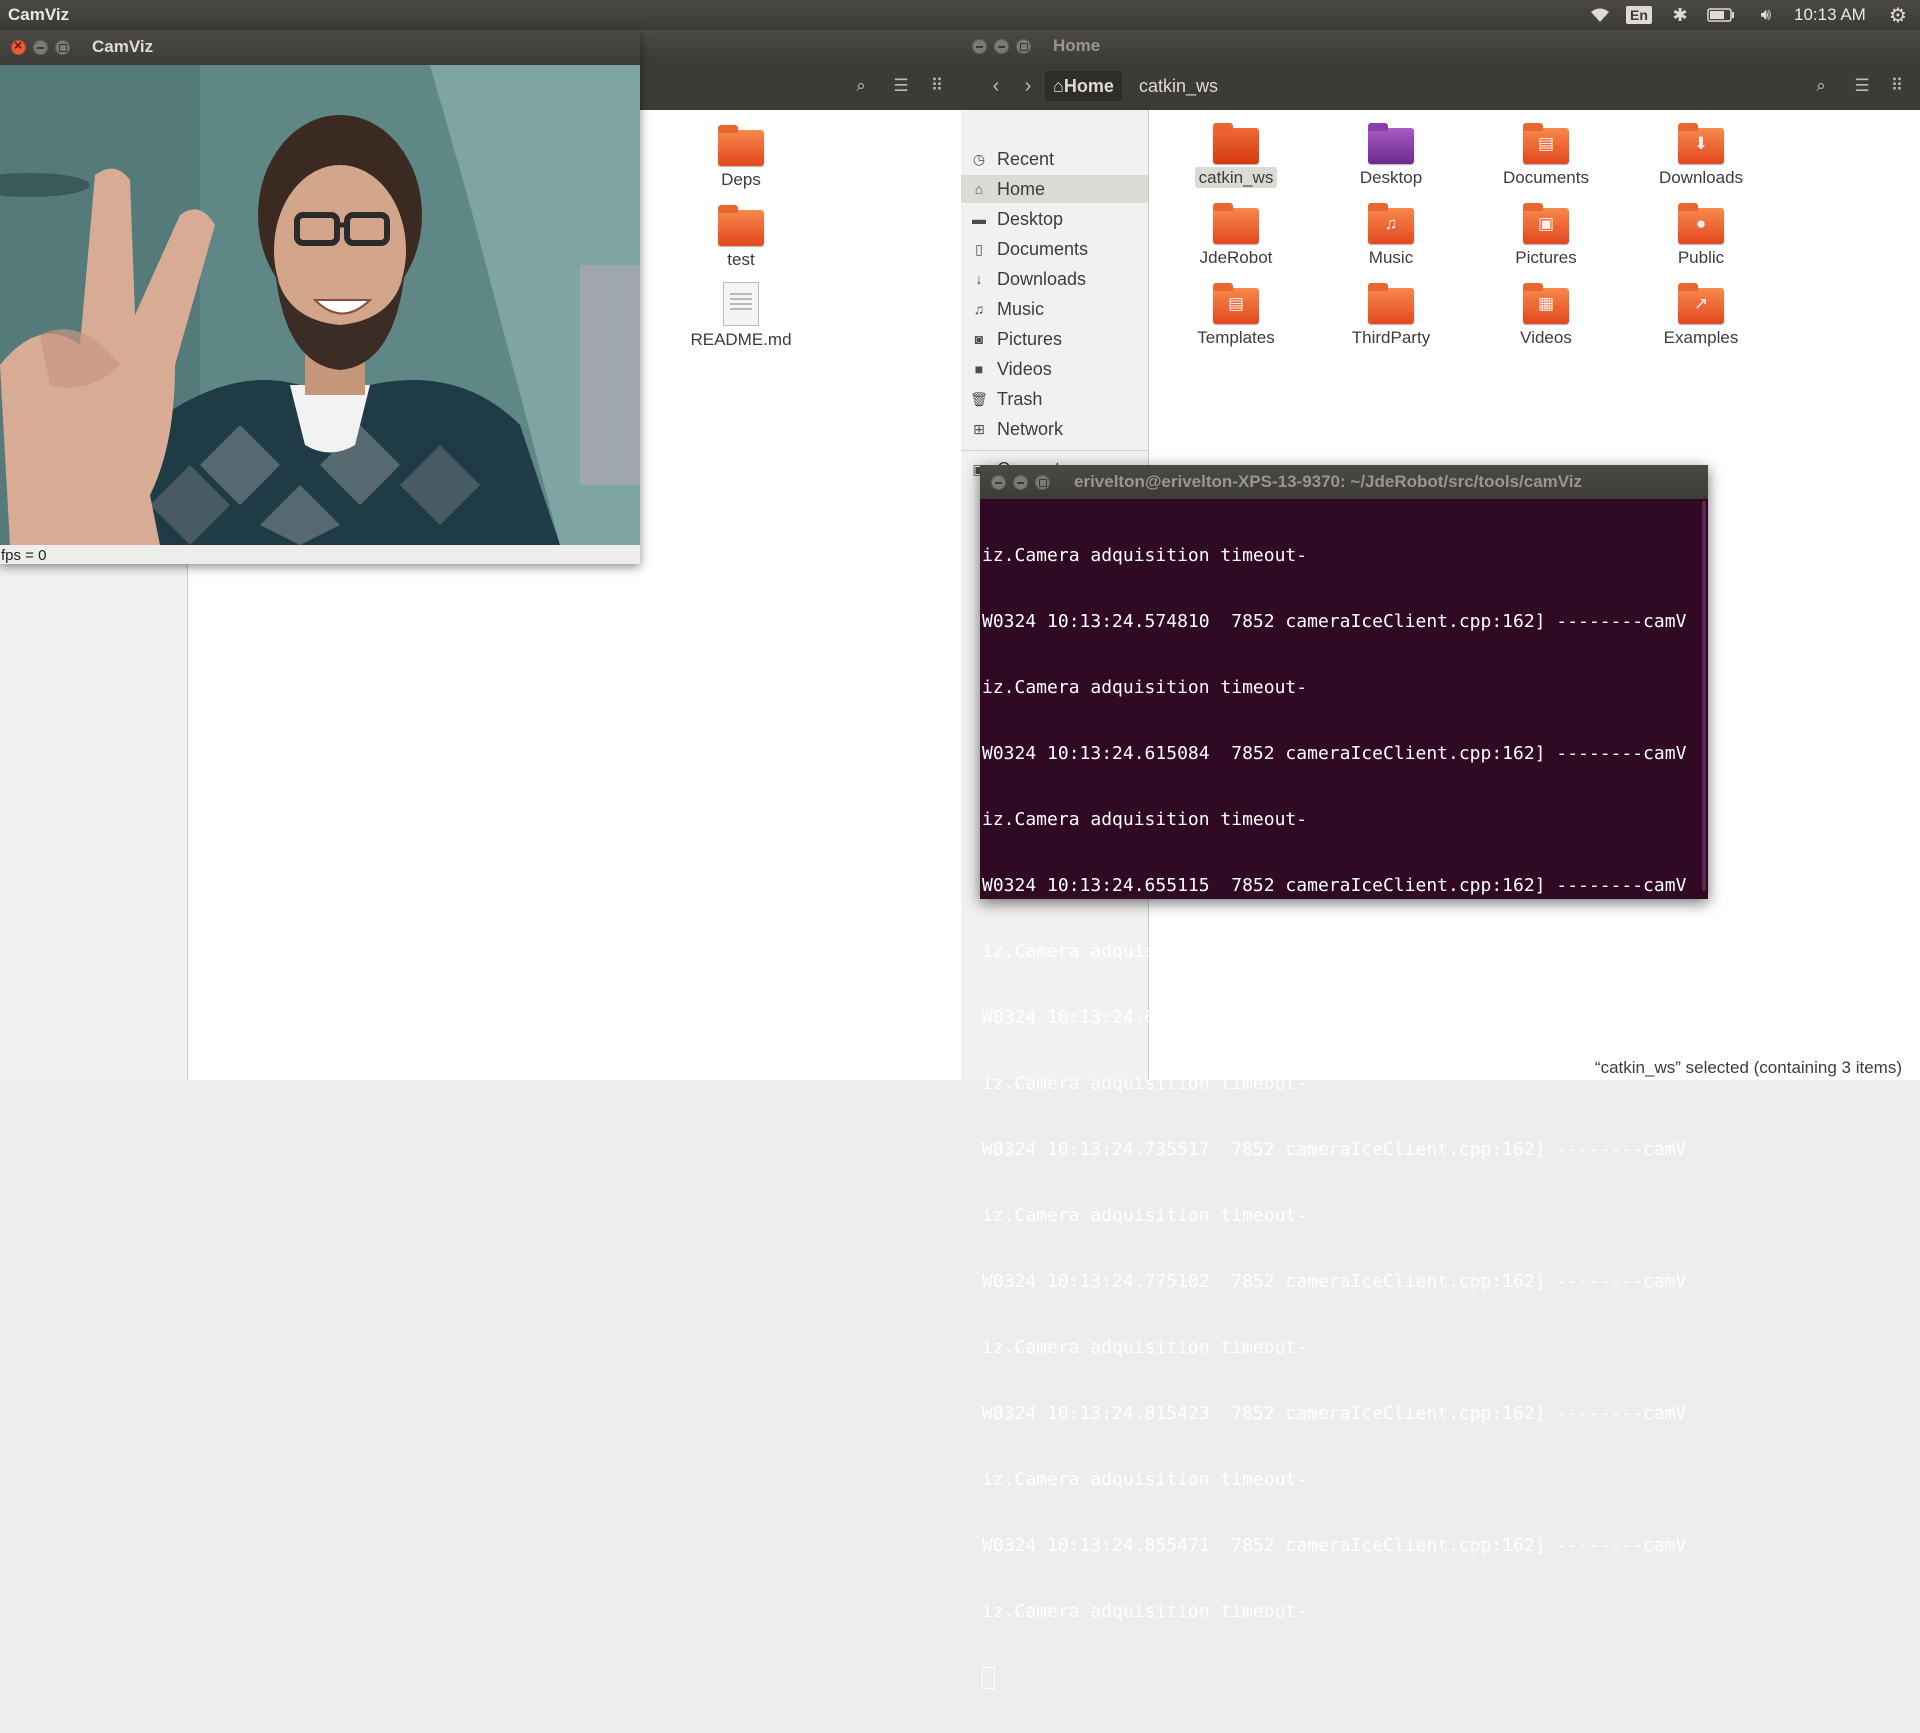  I want to click on sidebar-item-desktop: ▬ Desktop, so click(1054, 219).